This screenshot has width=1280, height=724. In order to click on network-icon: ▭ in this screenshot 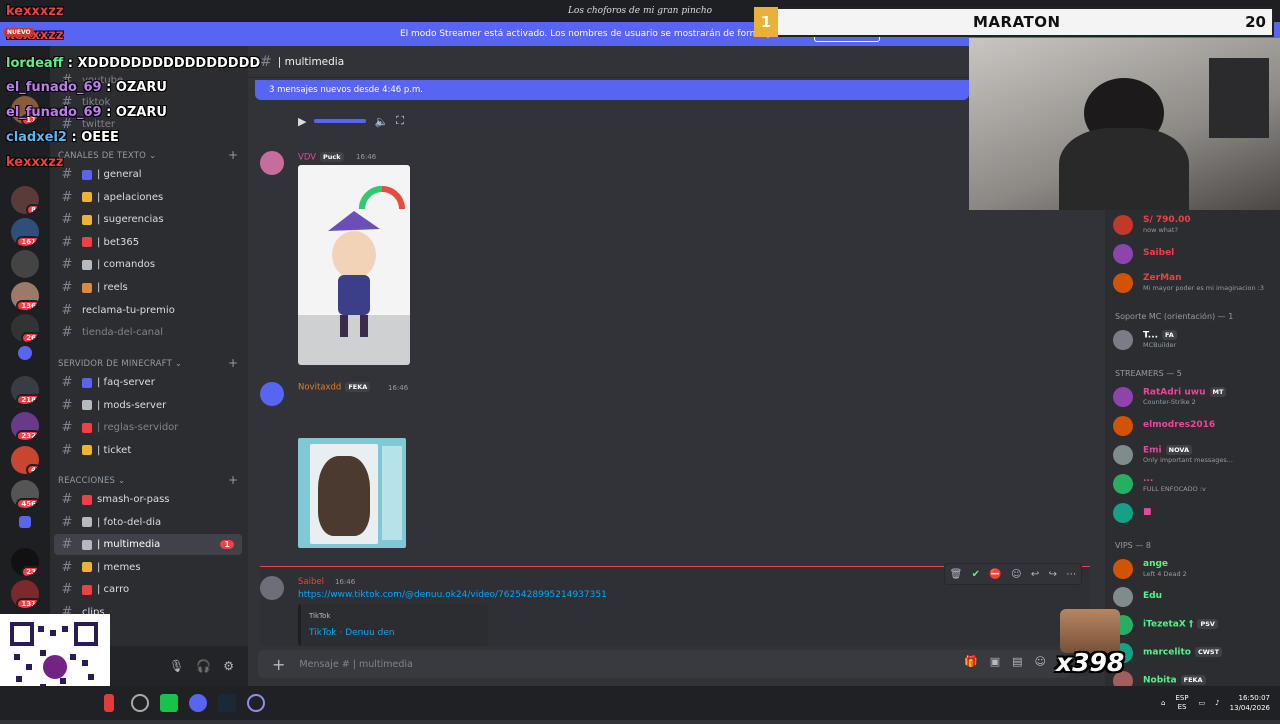, I will do `click(1202, 703)`.